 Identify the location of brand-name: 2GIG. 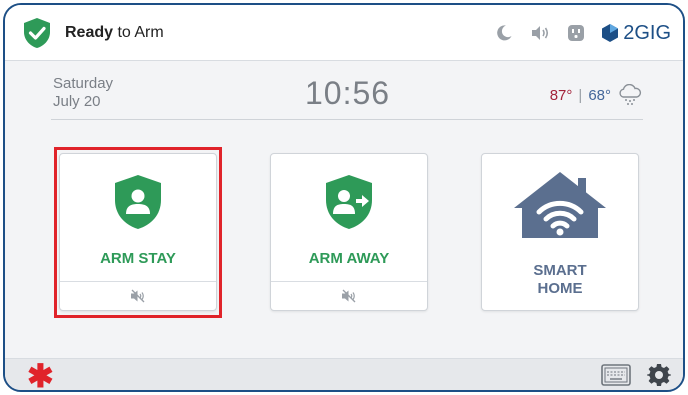
(647, 32).